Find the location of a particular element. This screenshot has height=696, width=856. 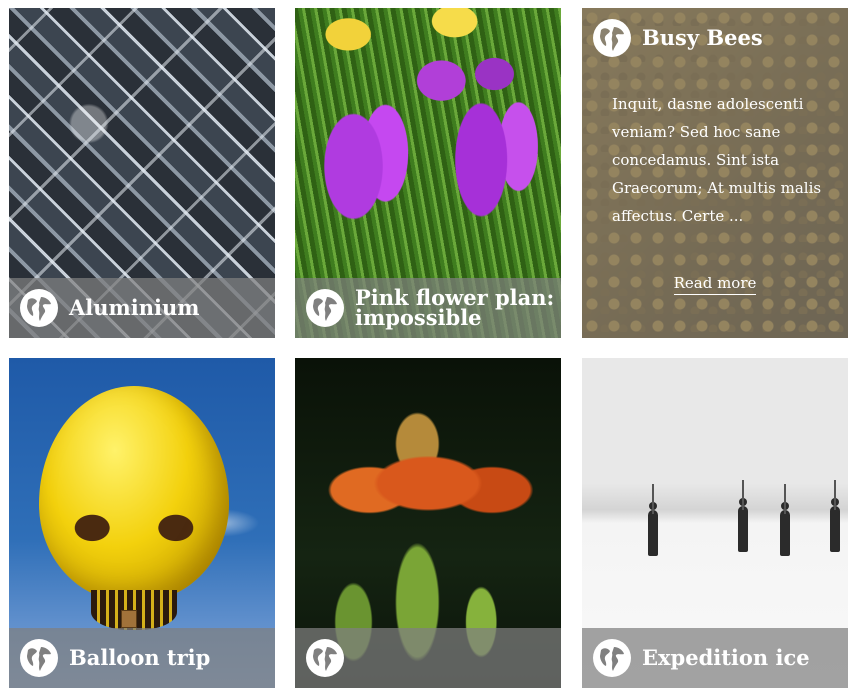

balloon-basket is located at coordinates (129, 619).